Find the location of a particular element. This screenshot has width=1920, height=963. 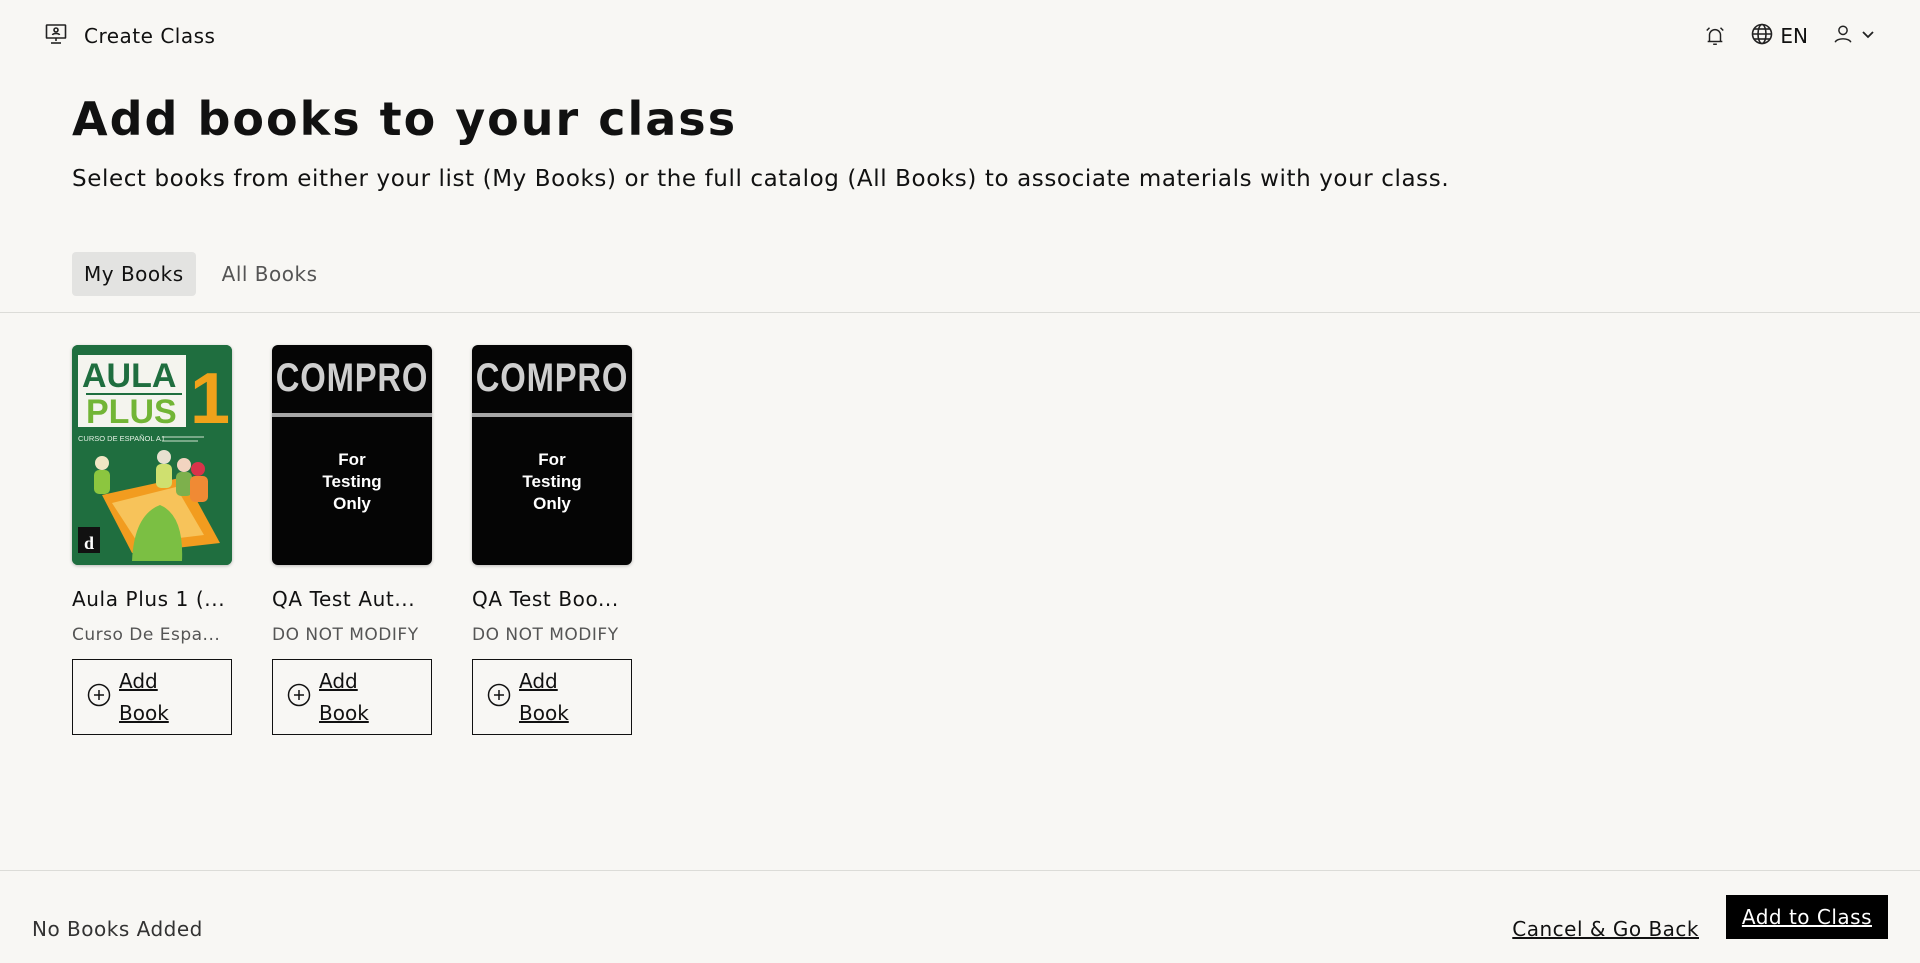

language-label: EN is located at coordinates (1794, 36).